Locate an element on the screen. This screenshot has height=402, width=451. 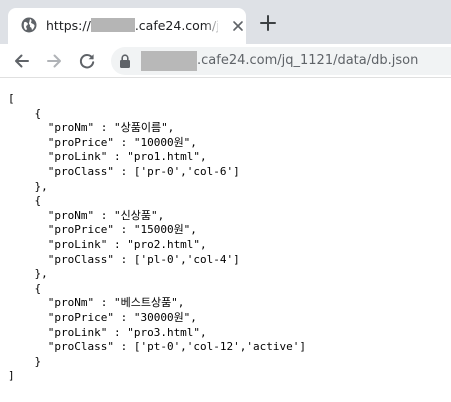
browser-tab: https://.cafe24.com/jq_1 is located at coordinates (127, 26).